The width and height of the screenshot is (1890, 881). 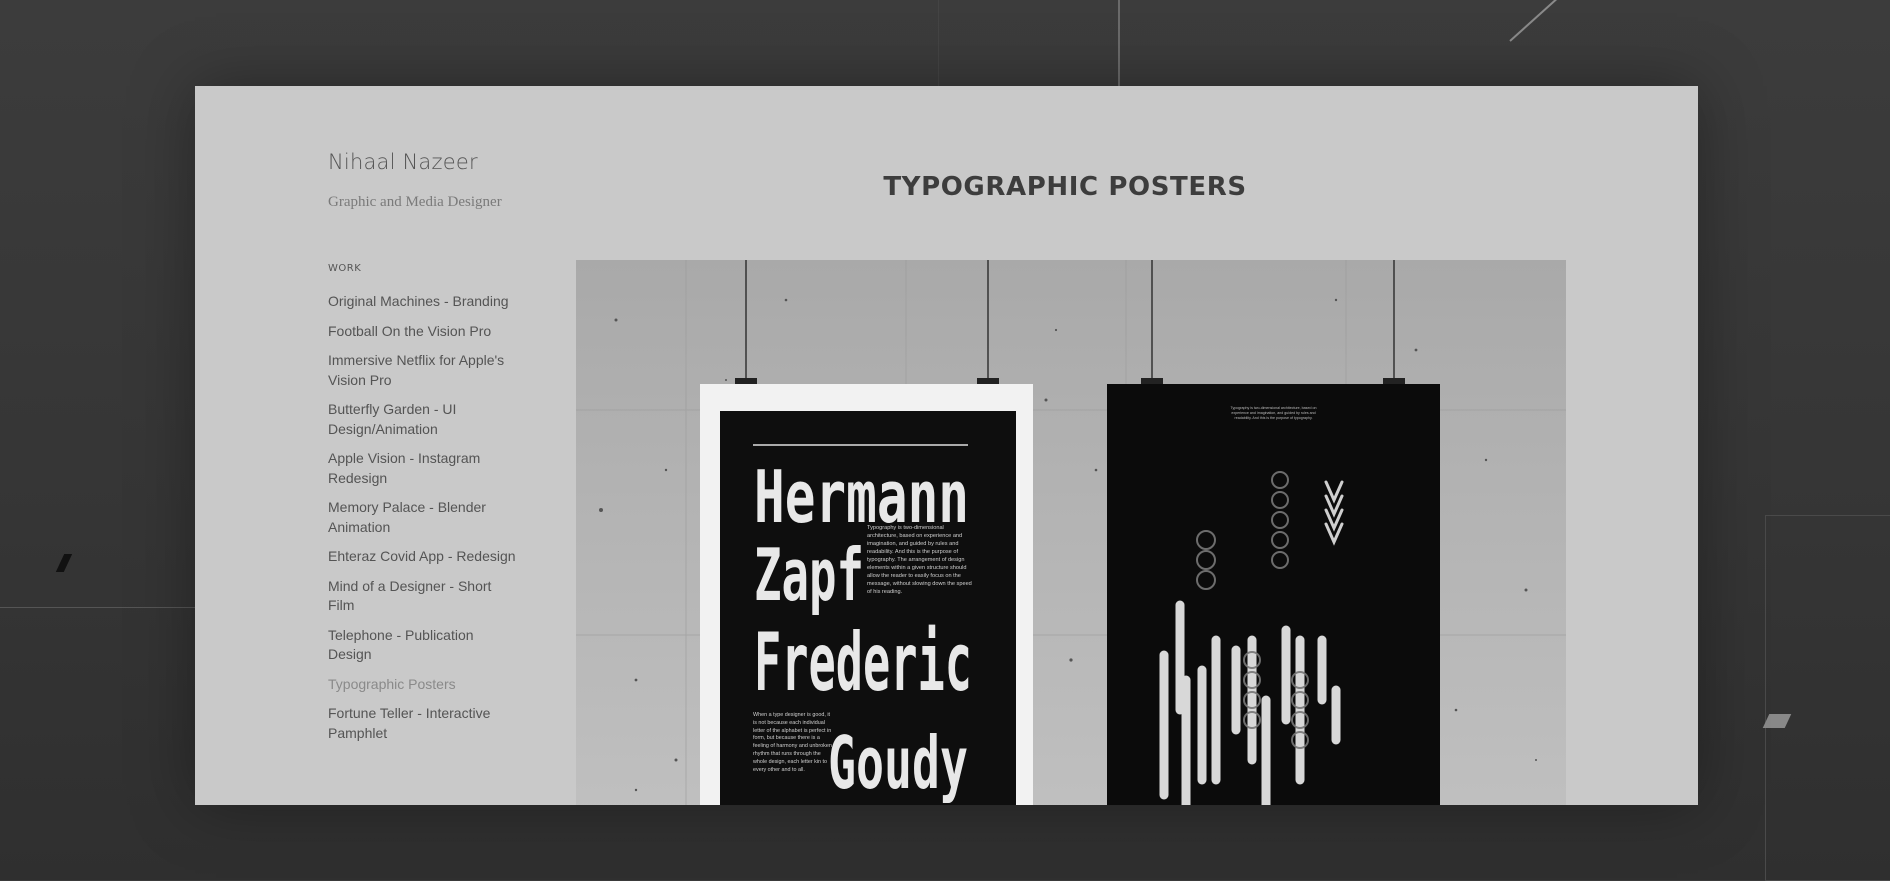 I want to click on poster-headline-line: Frederic, so click(x=863, y=662).